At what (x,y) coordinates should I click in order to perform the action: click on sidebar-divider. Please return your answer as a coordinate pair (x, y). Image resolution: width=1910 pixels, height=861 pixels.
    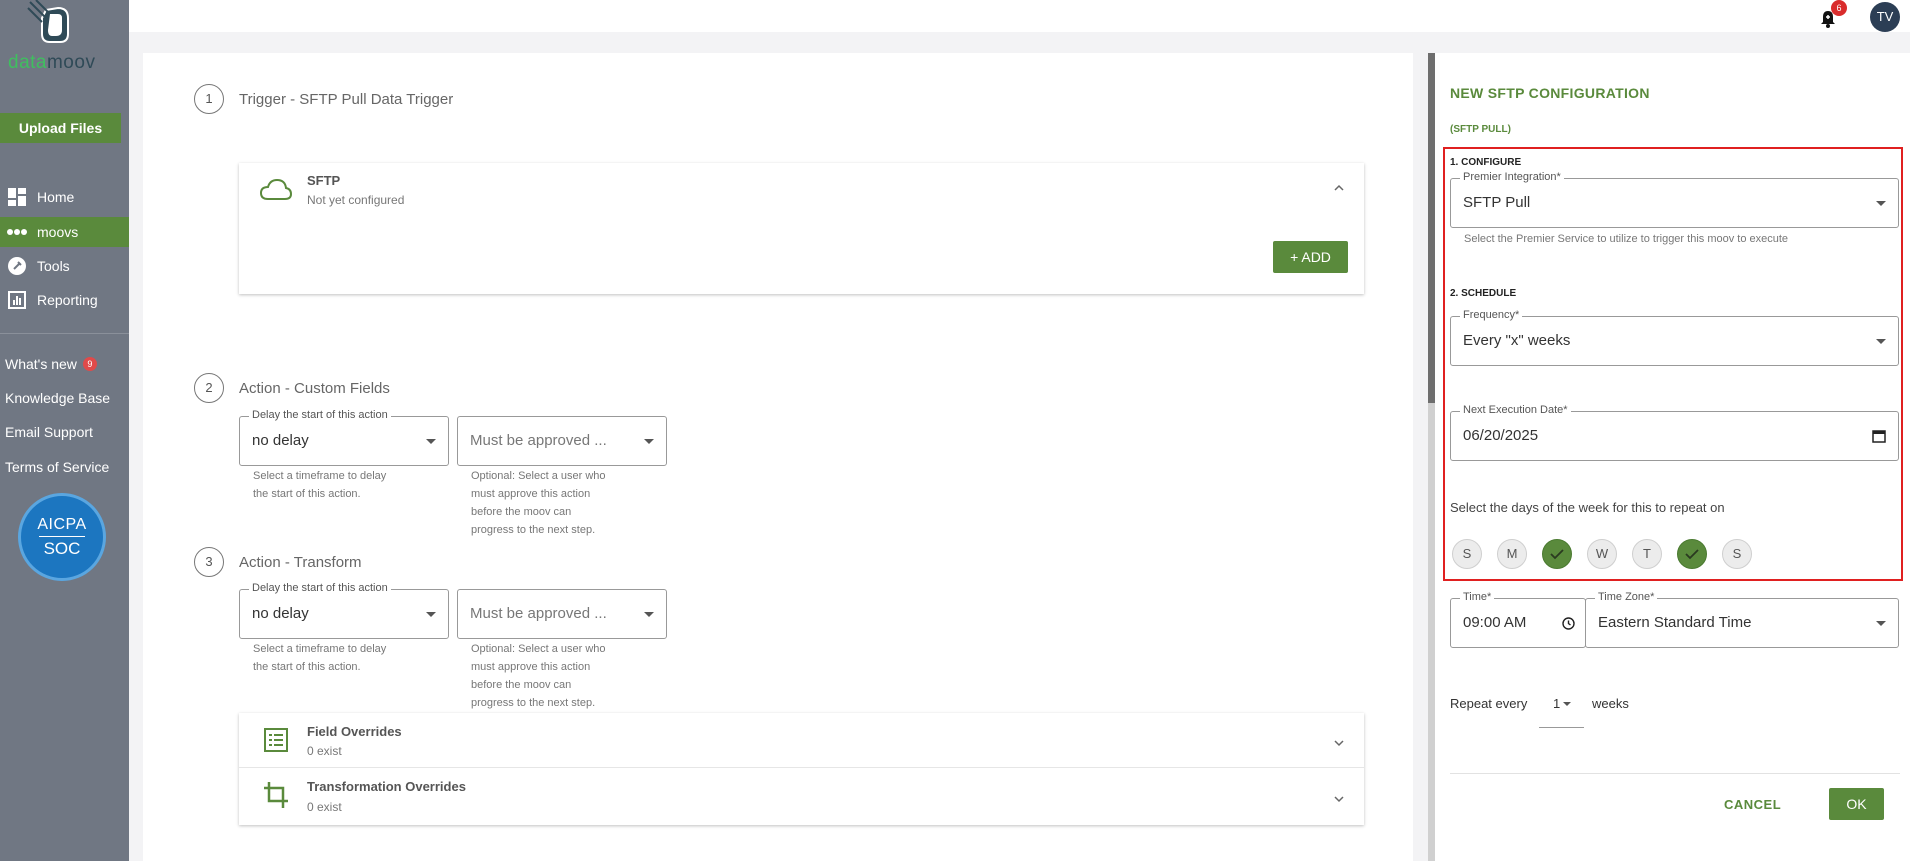
    Looking at the image, I should click on (64, 333).